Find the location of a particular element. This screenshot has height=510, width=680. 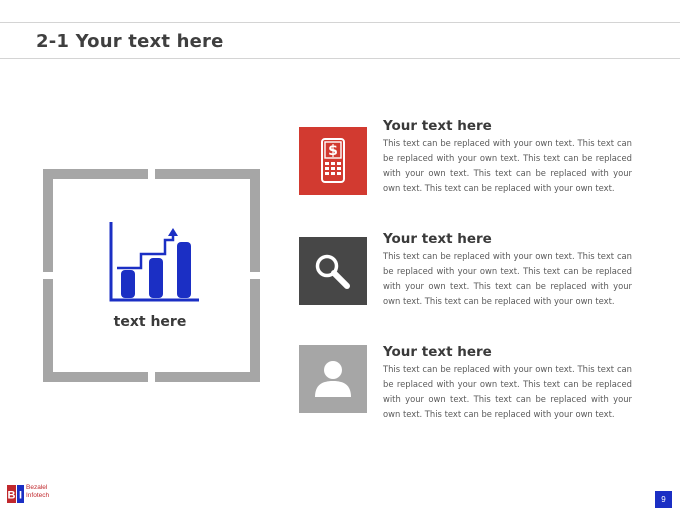

bar-chart-icon is located at coordinates (154, 262).